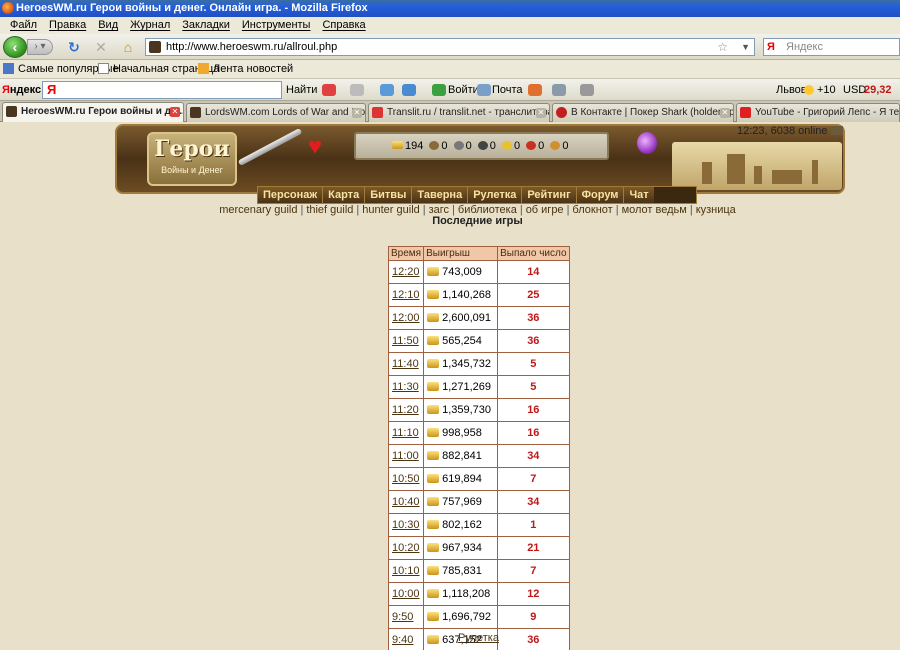 This screenshot has width=900, height=650. I want to click on menu-character: Персонаж, so click(291, 195).